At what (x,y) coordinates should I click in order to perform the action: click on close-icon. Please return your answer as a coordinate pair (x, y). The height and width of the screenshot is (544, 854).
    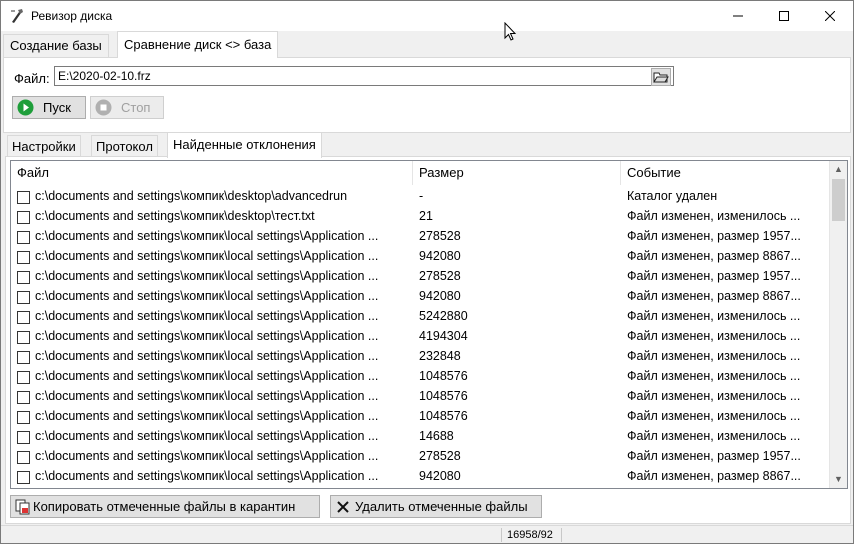
    Looking at the image, I should click on (830, 16).